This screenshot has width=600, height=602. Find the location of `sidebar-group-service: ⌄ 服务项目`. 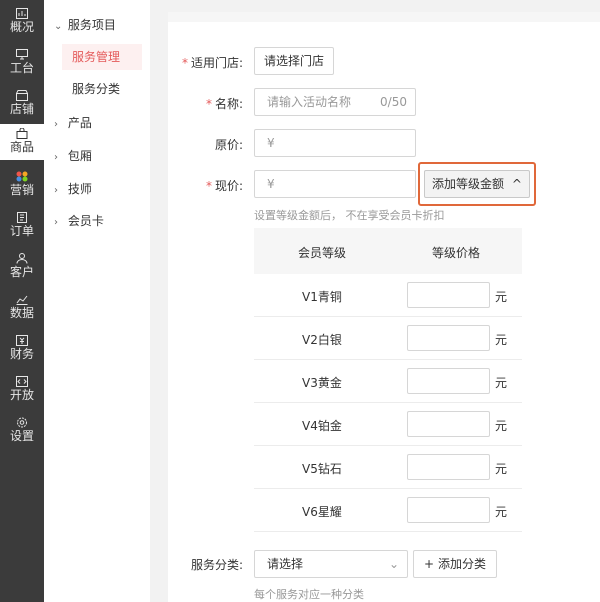

sidebar-group-service: ⌄ 服务项目 is located at coordinates (85, 24).